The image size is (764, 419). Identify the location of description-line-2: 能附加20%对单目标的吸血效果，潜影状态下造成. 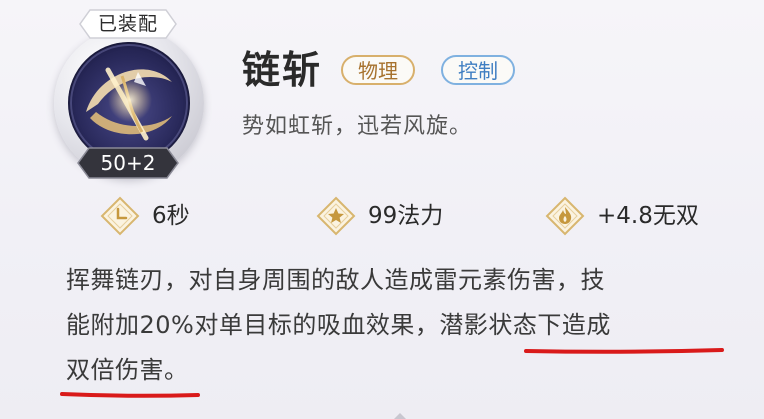
(406, 325).